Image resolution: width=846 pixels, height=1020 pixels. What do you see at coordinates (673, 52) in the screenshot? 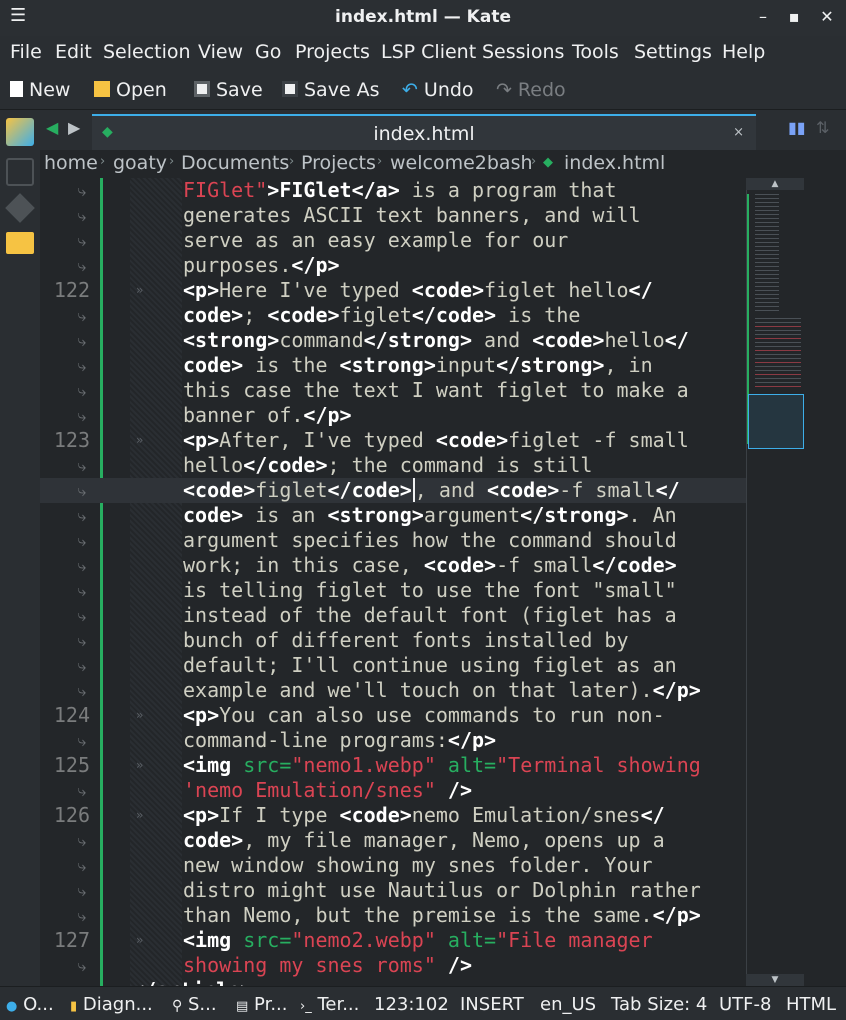
I see `menu-settings: Settings` at bounding box center [673, 52].